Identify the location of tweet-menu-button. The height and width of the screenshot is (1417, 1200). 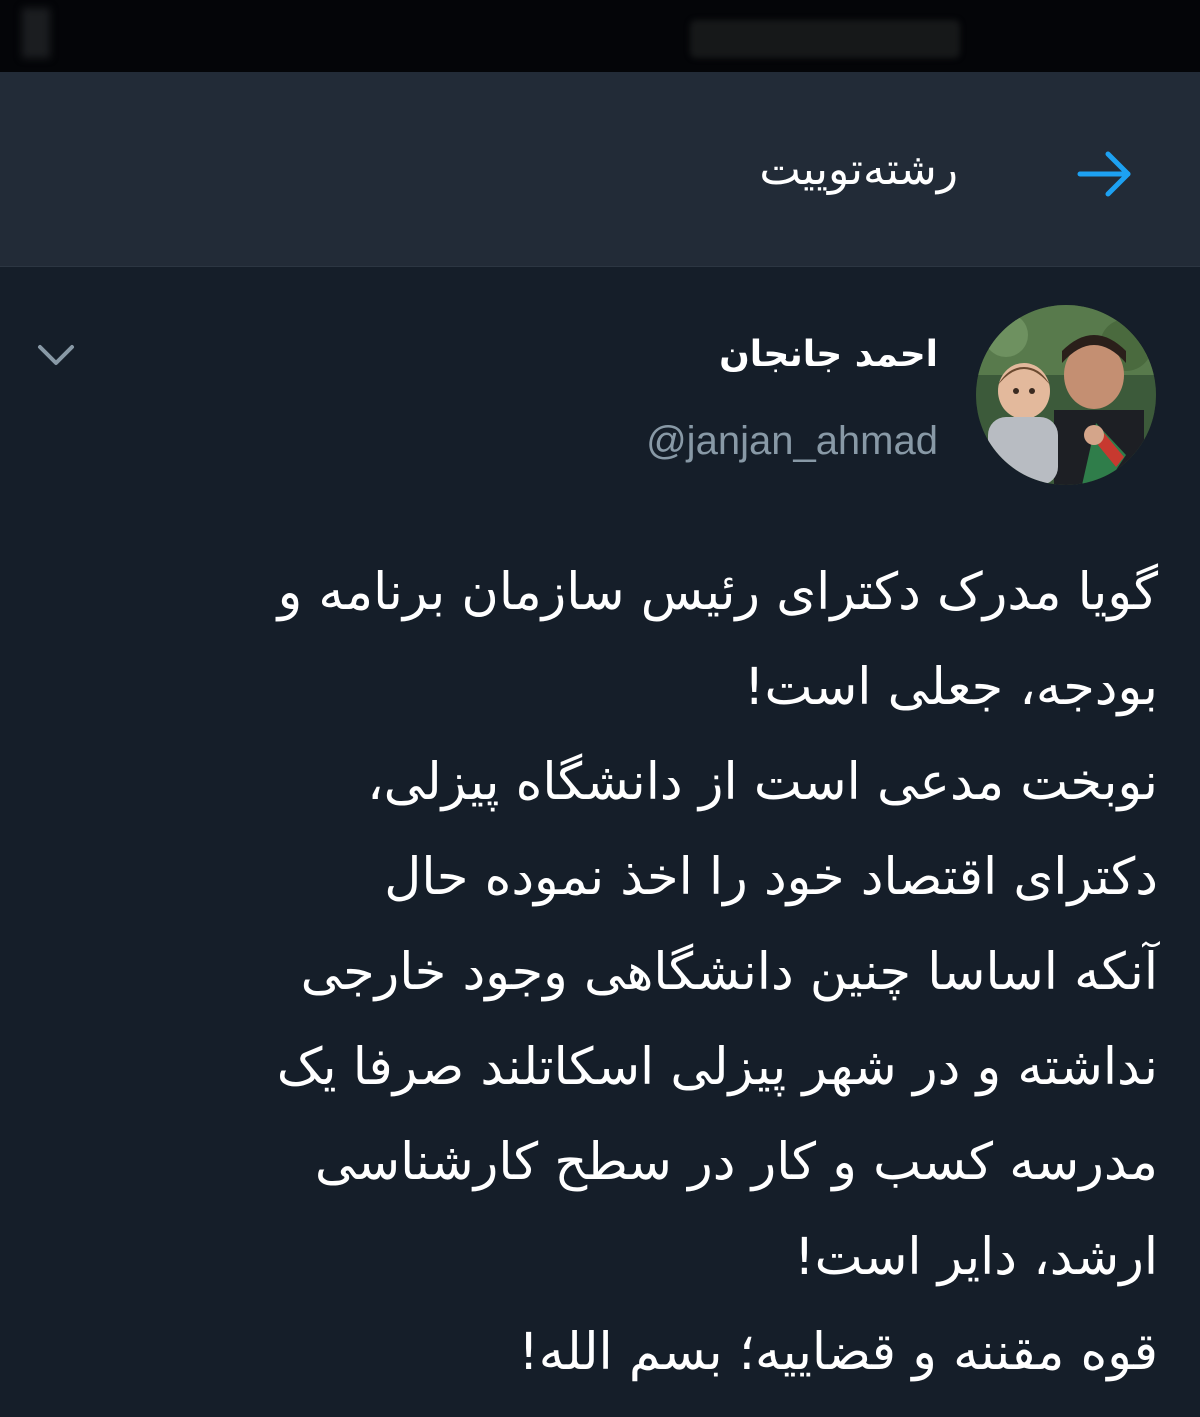
(56, 355).